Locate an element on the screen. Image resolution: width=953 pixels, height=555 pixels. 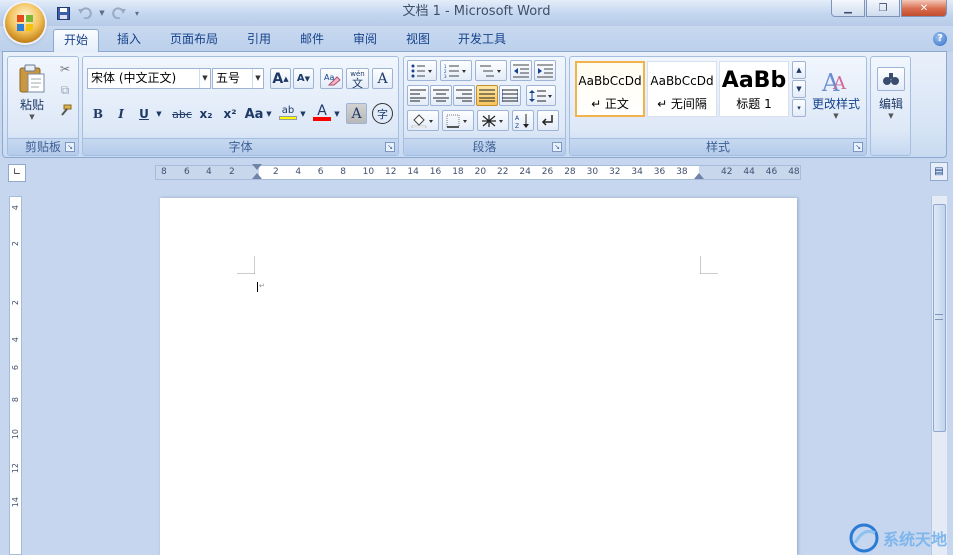
grow-font-icon: A is located at coordinates (278, 78).